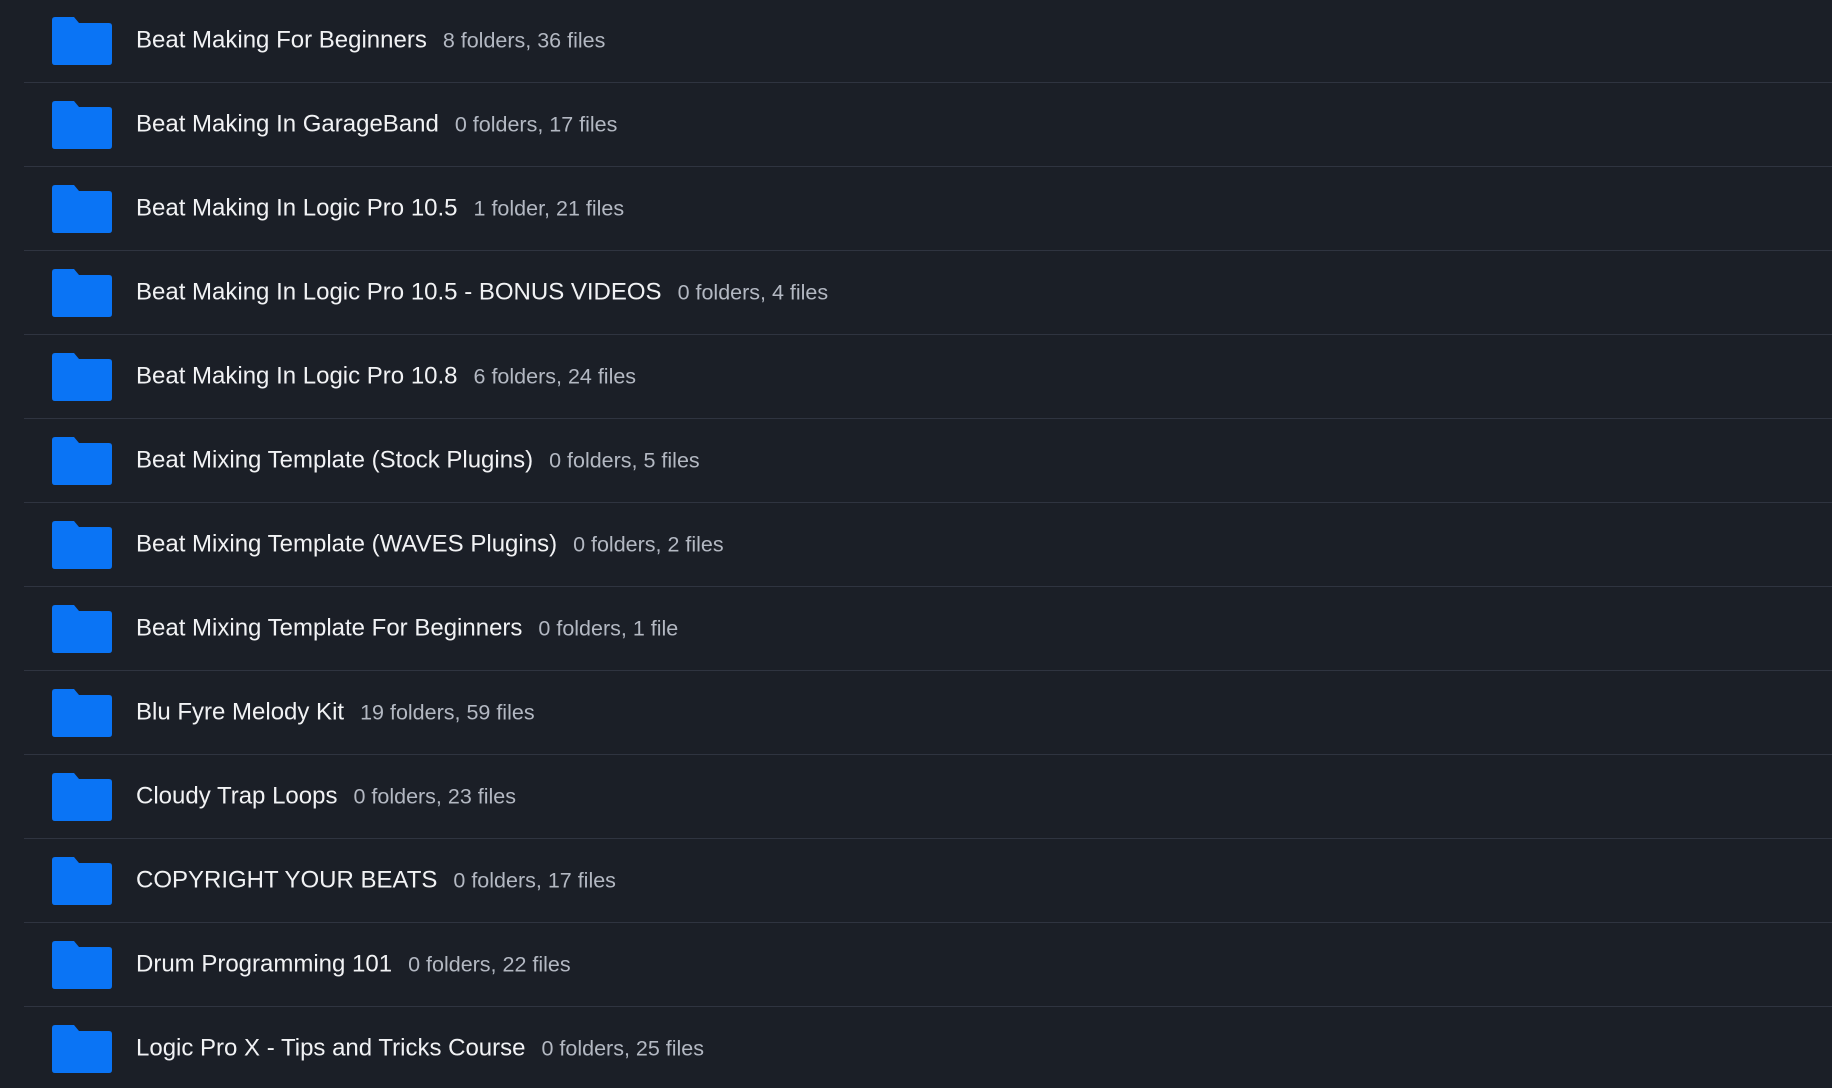 This screenshot has height=1088, width=1832. Describe the element at coordinates (329, 628) in the screenshot. I see `folder-name: Beat Mixing Template For Beginners` at that location.